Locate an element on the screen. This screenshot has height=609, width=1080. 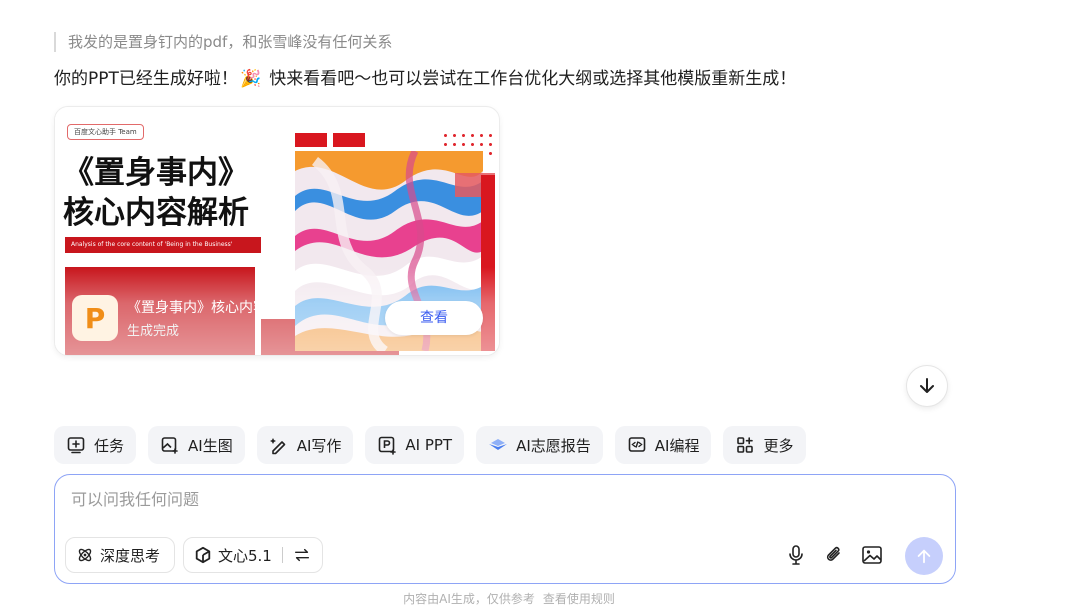
quick-action-ai-ppt: AI PPT is located at coordinates (415, 445).